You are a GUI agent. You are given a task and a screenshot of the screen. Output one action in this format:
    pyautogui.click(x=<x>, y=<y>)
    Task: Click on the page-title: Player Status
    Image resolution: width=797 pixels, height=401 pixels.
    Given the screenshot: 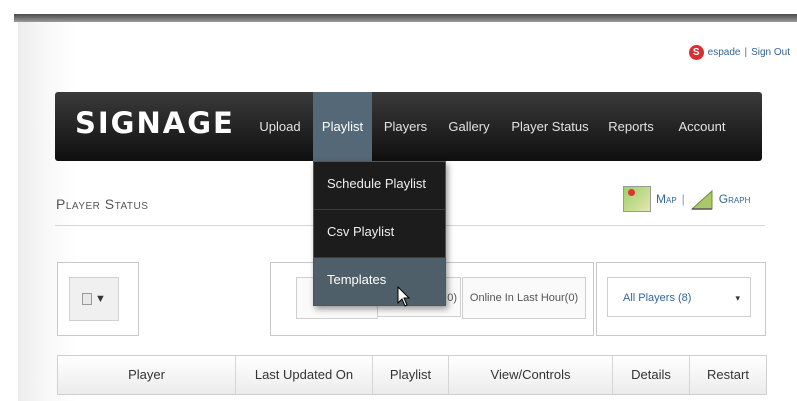 What is the action you would take?
    pyautogui.click(x=102, y=204)
    